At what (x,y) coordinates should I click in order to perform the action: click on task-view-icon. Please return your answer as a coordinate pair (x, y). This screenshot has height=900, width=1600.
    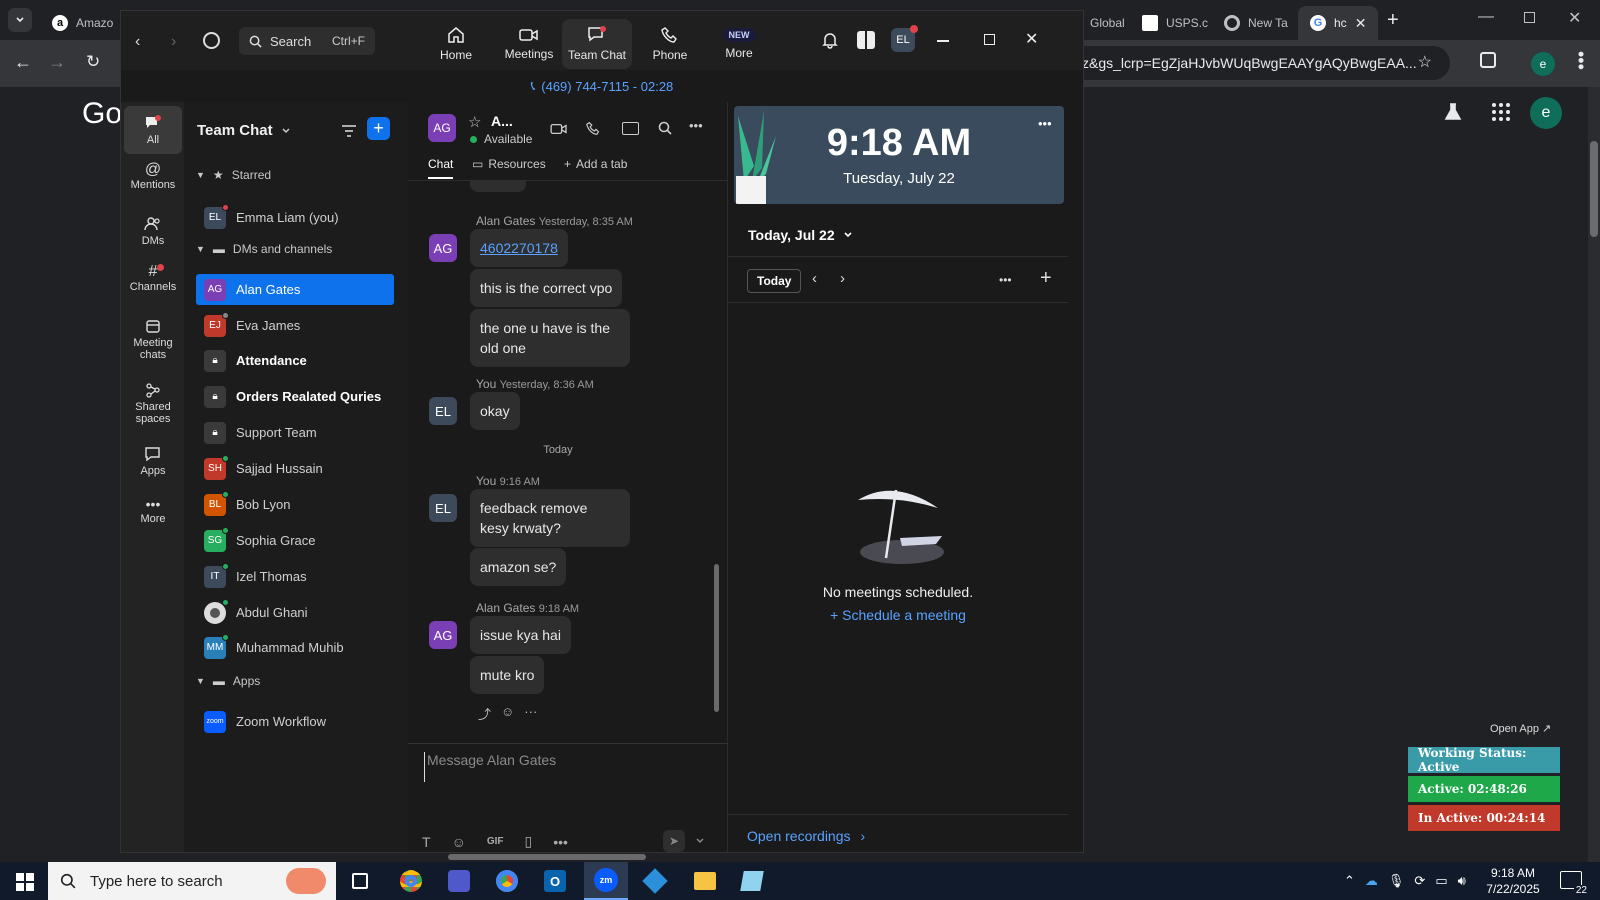
    Looking at the image, I should click on (360, 881).